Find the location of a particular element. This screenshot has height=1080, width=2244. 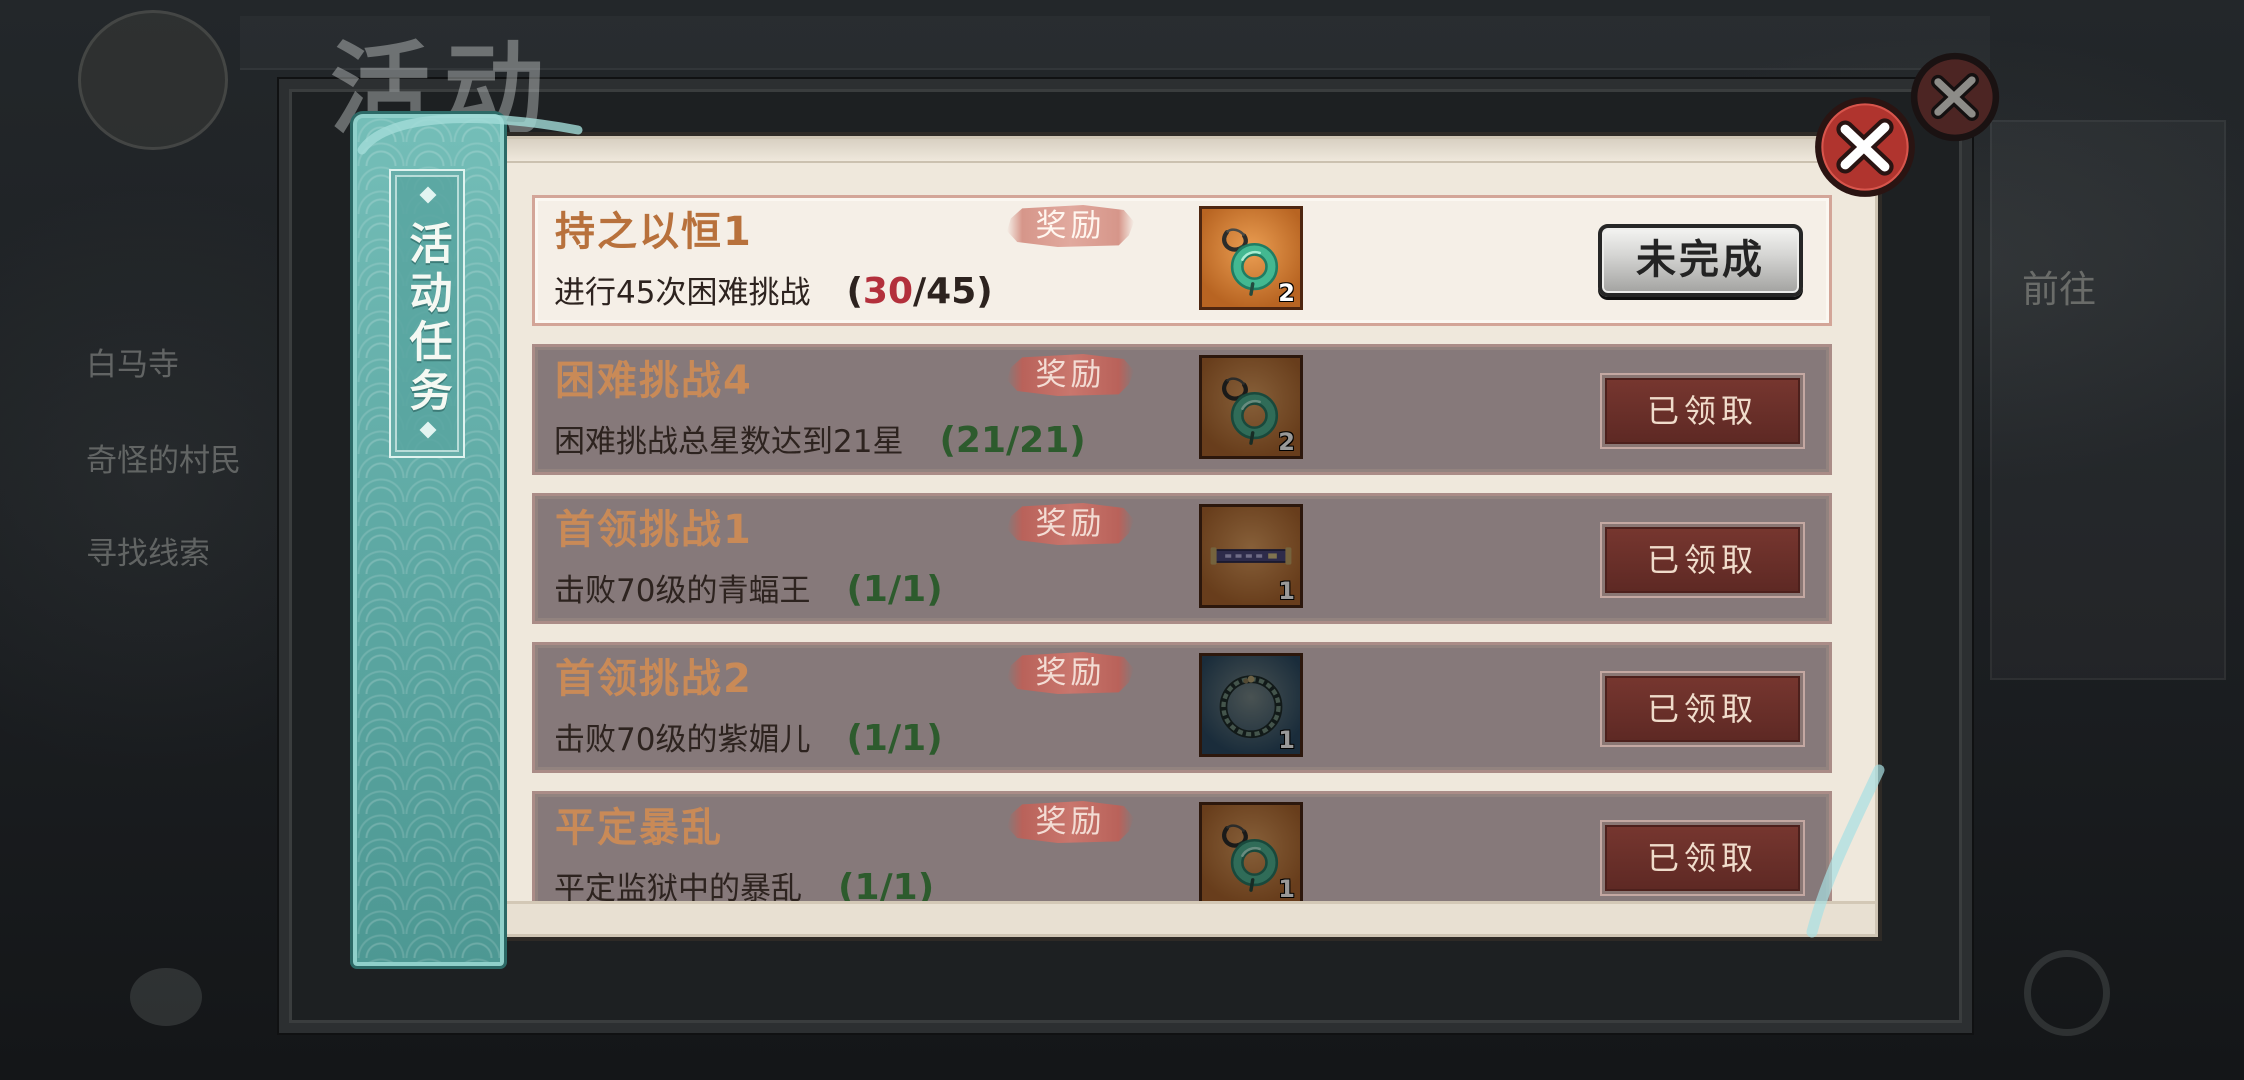

task-description: 平定监狱中的暴乱 is located at coordinates (678, 886).